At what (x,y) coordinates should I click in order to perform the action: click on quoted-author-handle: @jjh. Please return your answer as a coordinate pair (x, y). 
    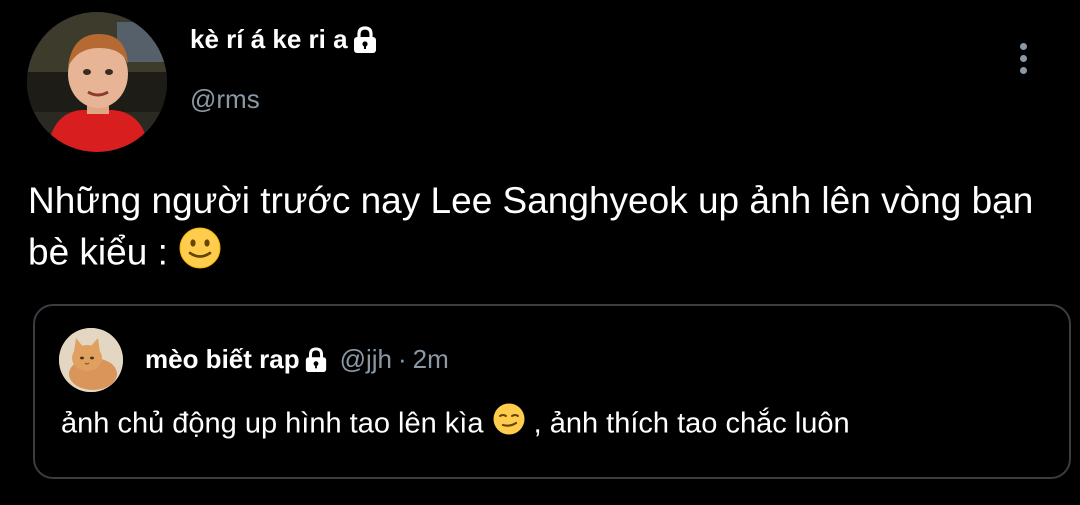
    Looking at the image, I should click on (366, 359).